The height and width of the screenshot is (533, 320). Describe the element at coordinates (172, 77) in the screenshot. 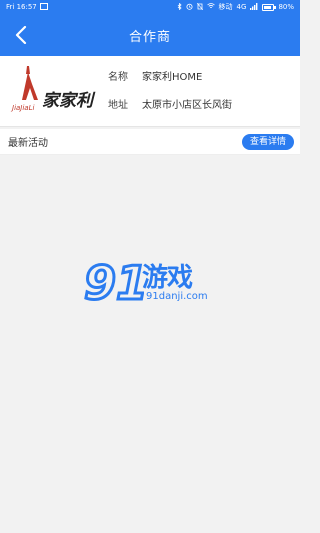

I see `name-value: 家家利HOME` at that location.